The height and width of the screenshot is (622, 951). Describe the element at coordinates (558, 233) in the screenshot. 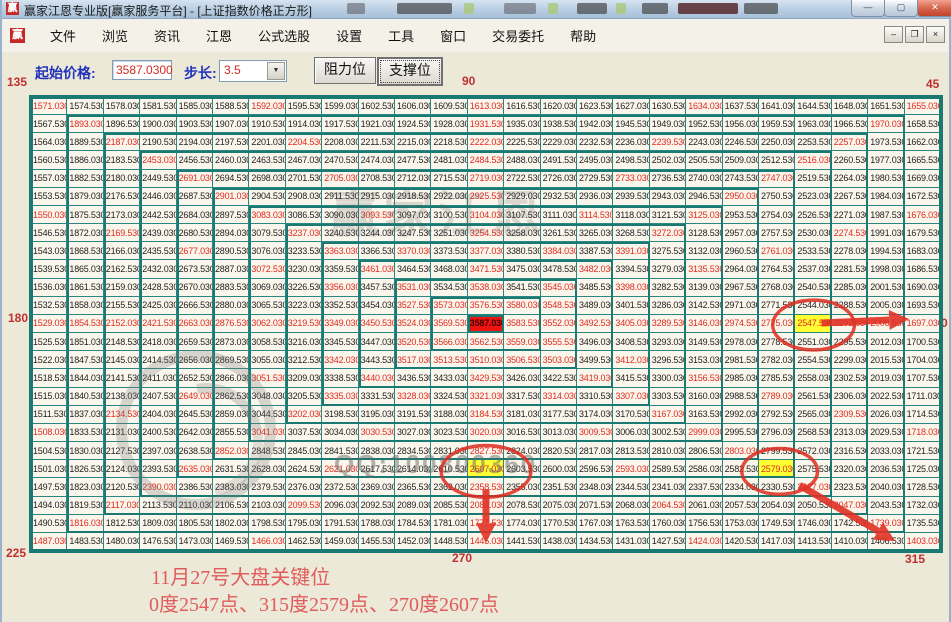

I see `gann-cell: 3261.530` at that location.